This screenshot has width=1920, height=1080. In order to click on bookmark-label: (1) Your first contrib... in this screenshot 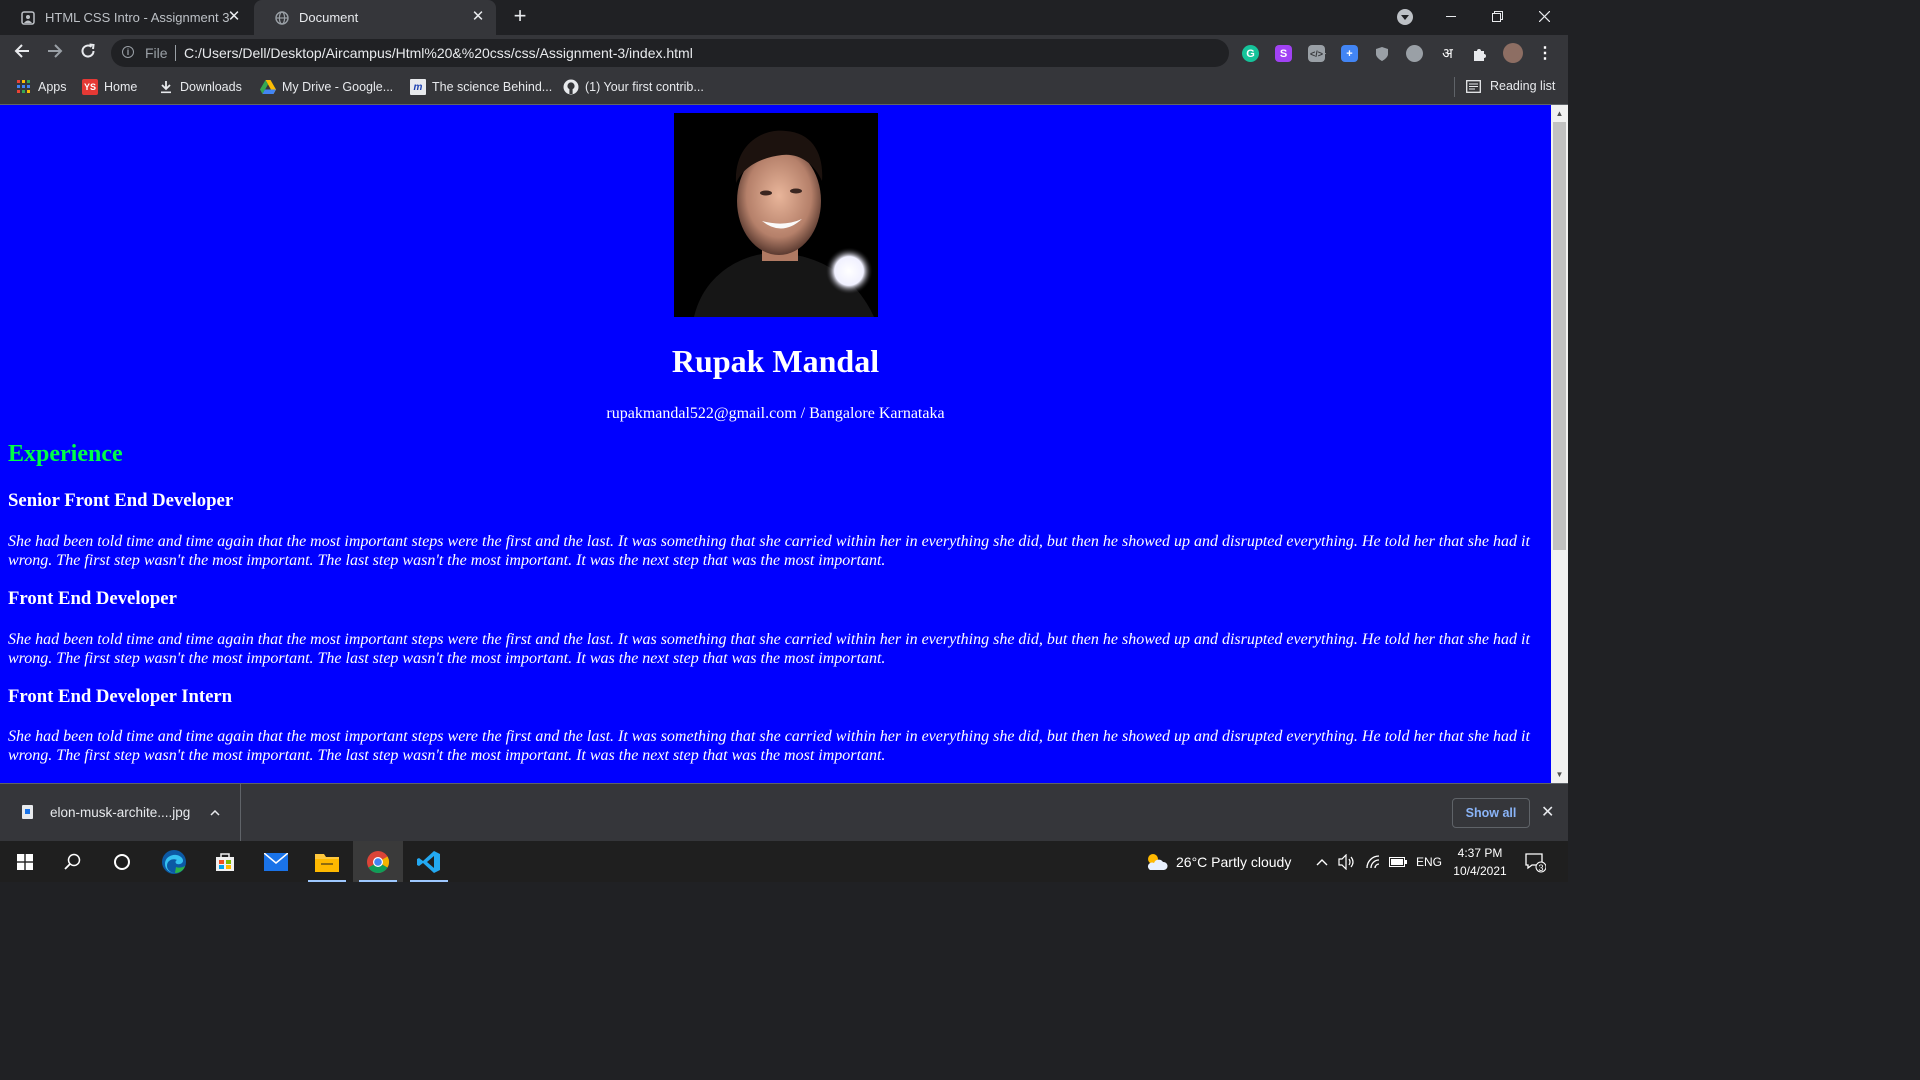, I will do `click(644, 87)`.